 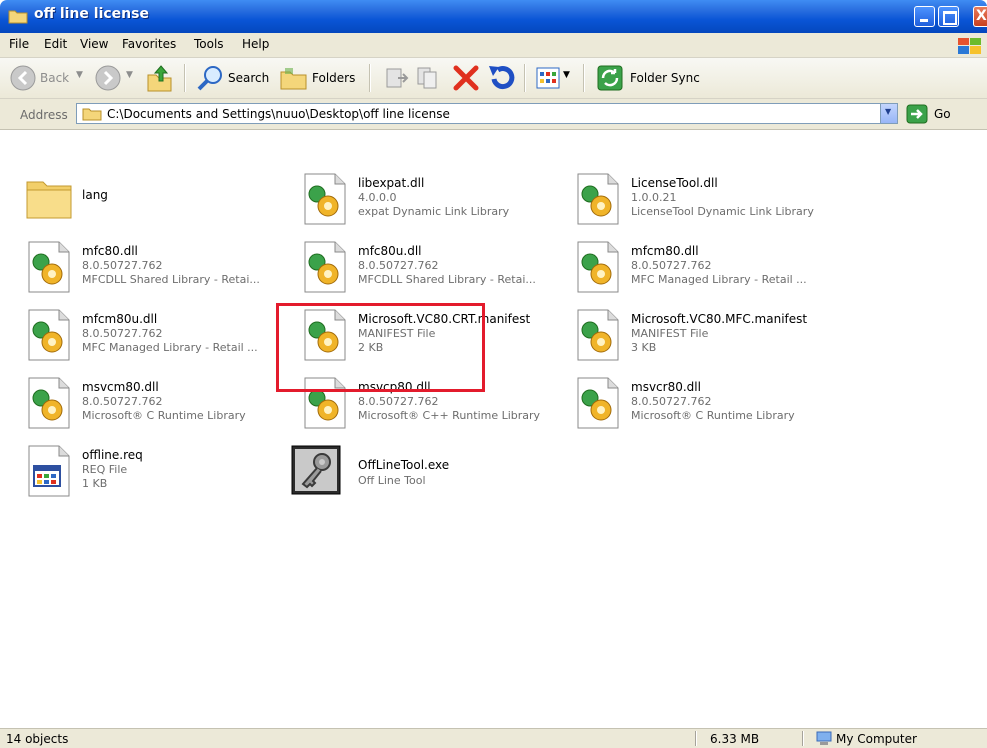 I want to click on delete-icon, so click(x=466, y=78).